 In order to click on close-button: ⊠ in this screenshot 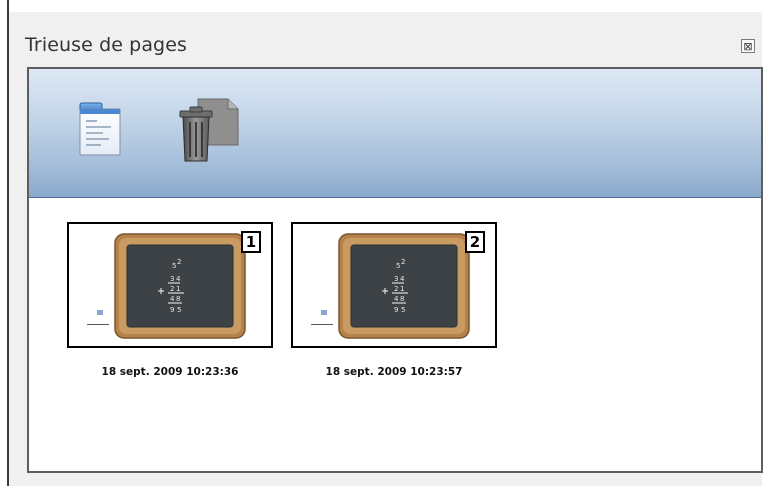, I will do `click(748, 46)`.